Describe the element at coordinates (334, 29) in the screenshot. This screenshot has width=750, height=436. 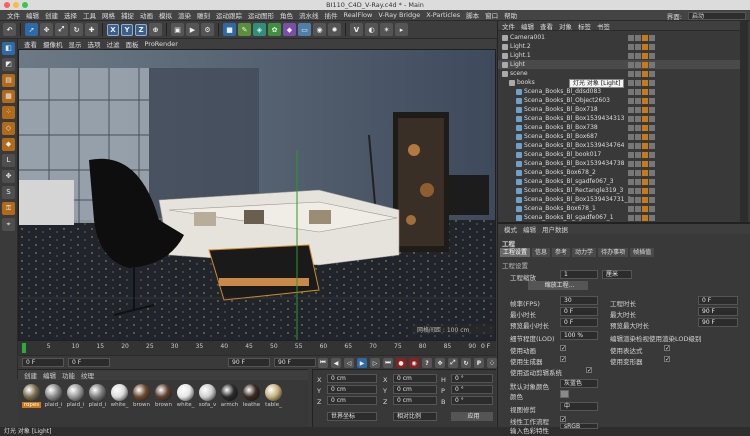
I see `light-object-icon: ✹` at that location.